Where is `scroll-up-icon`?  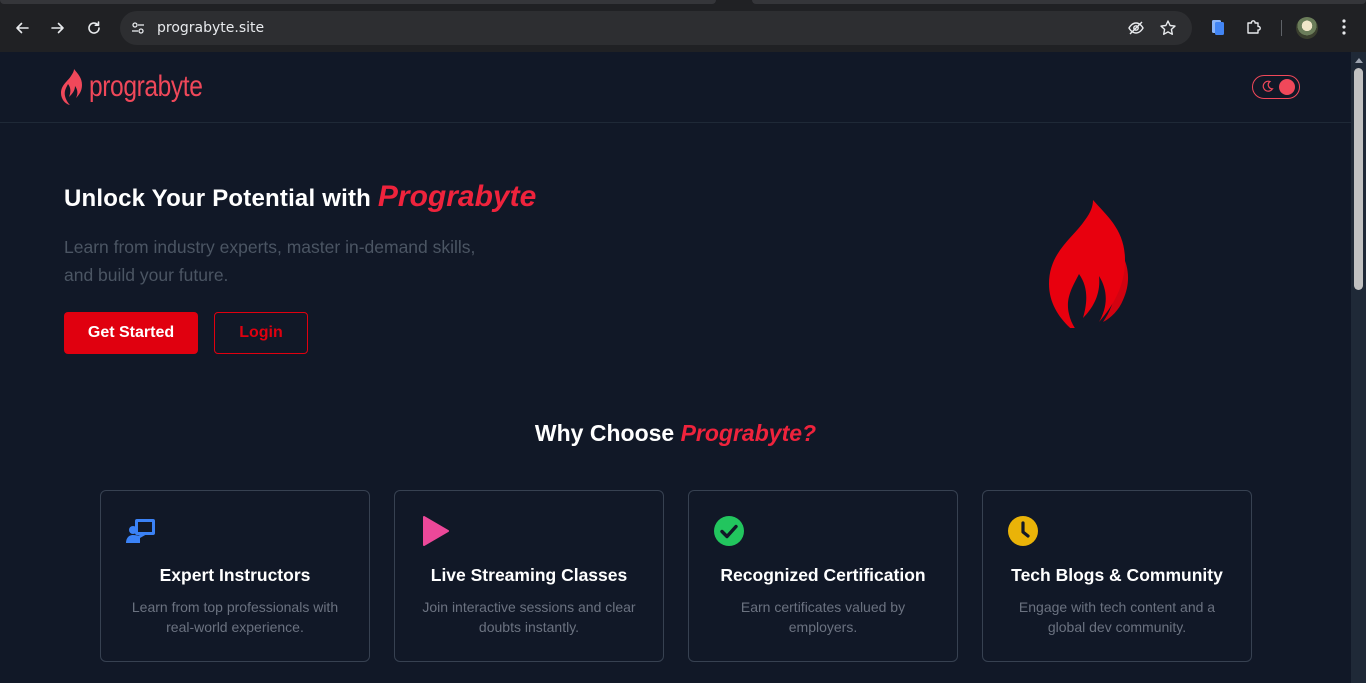
scroll-up-icon is located at coordinates (1359, 60).